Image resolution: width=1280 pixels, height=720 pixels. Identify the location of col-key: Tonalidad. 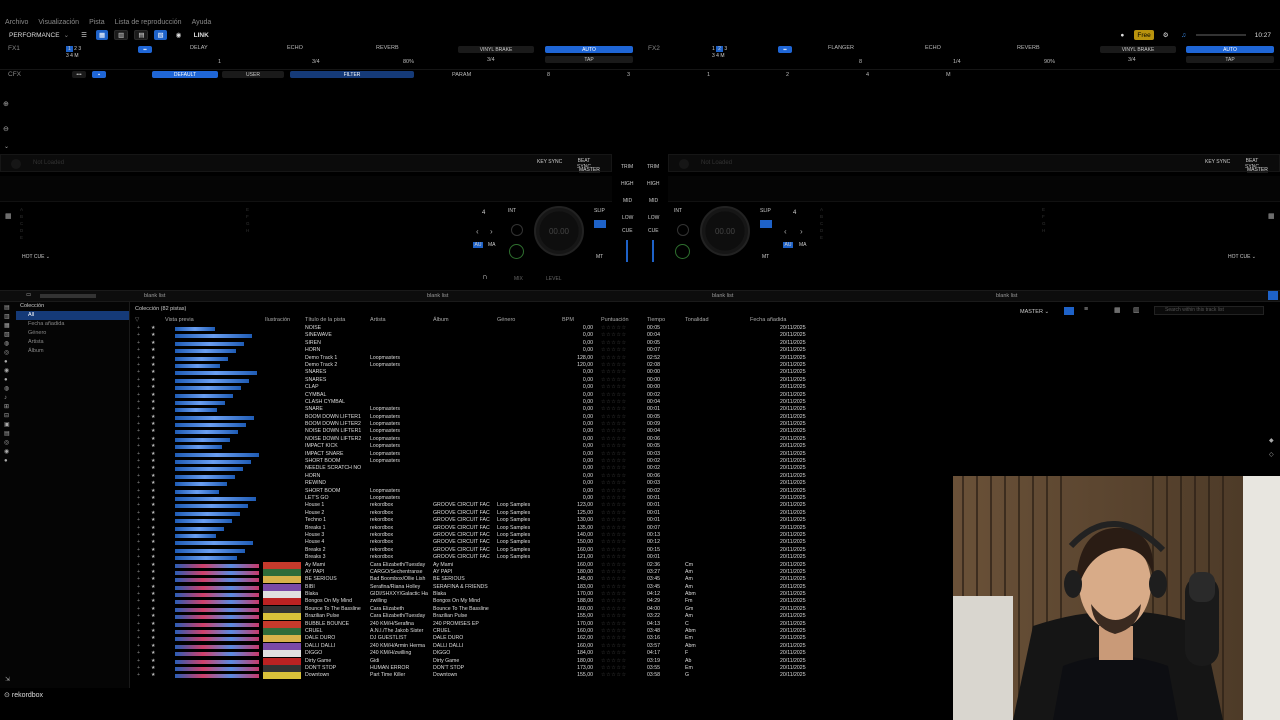
(697, 320).